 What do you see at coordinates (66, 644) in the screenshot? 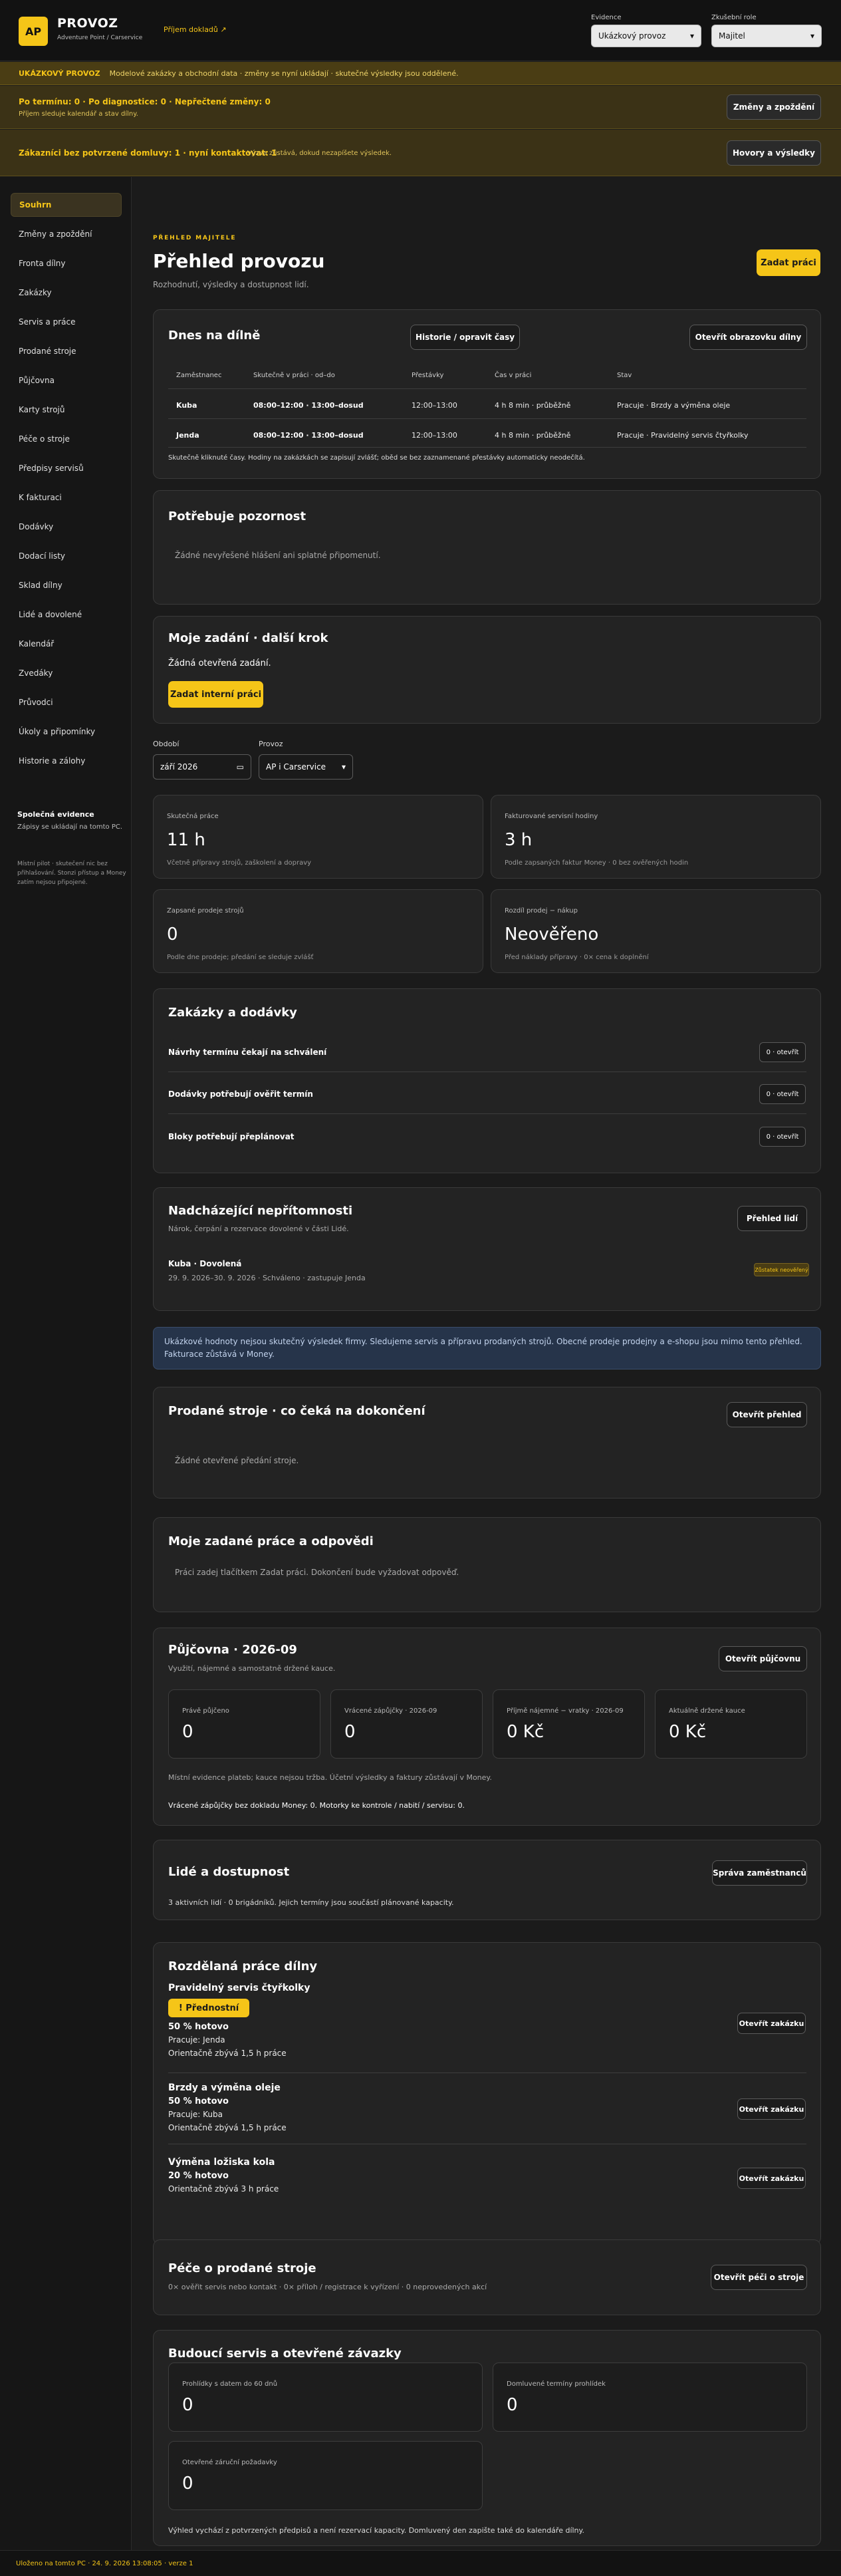
I see `sidebar-item-kalendar: Kalendář` at bounding box center [66, 644].